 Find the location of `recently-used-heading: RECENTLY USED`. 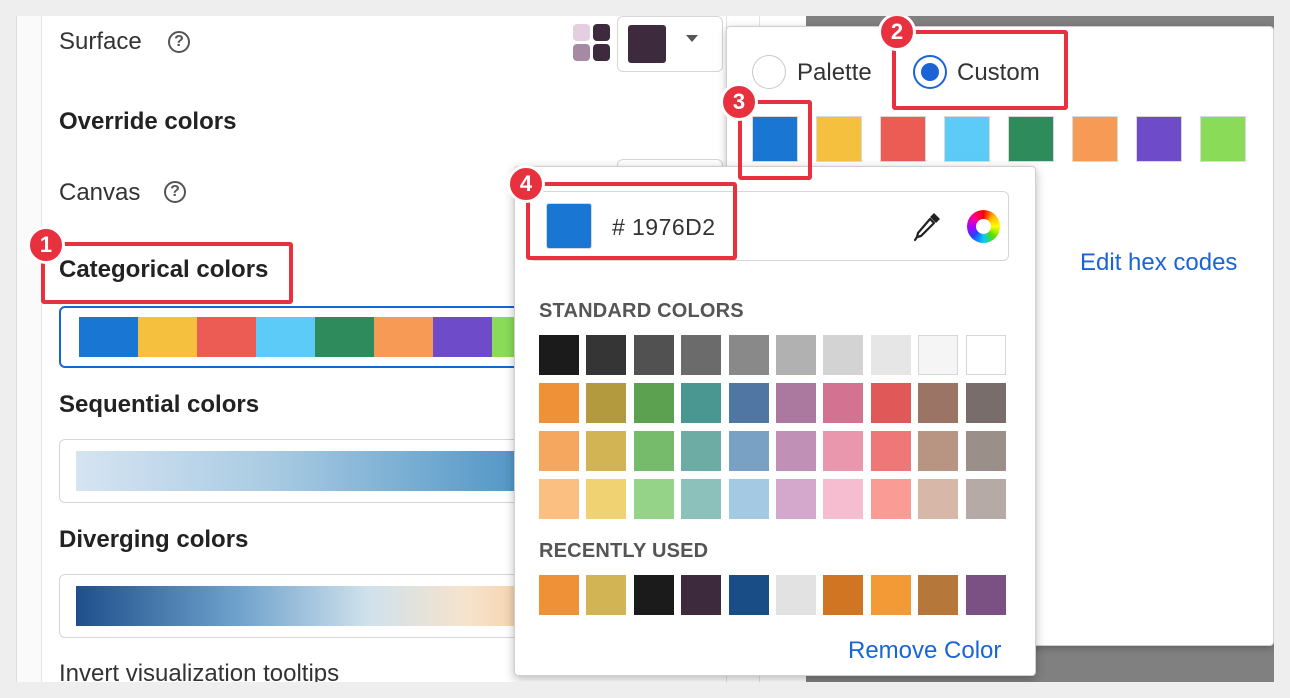

recently-used-heading: RECENTLY USED is located at coordinates (624, 551).